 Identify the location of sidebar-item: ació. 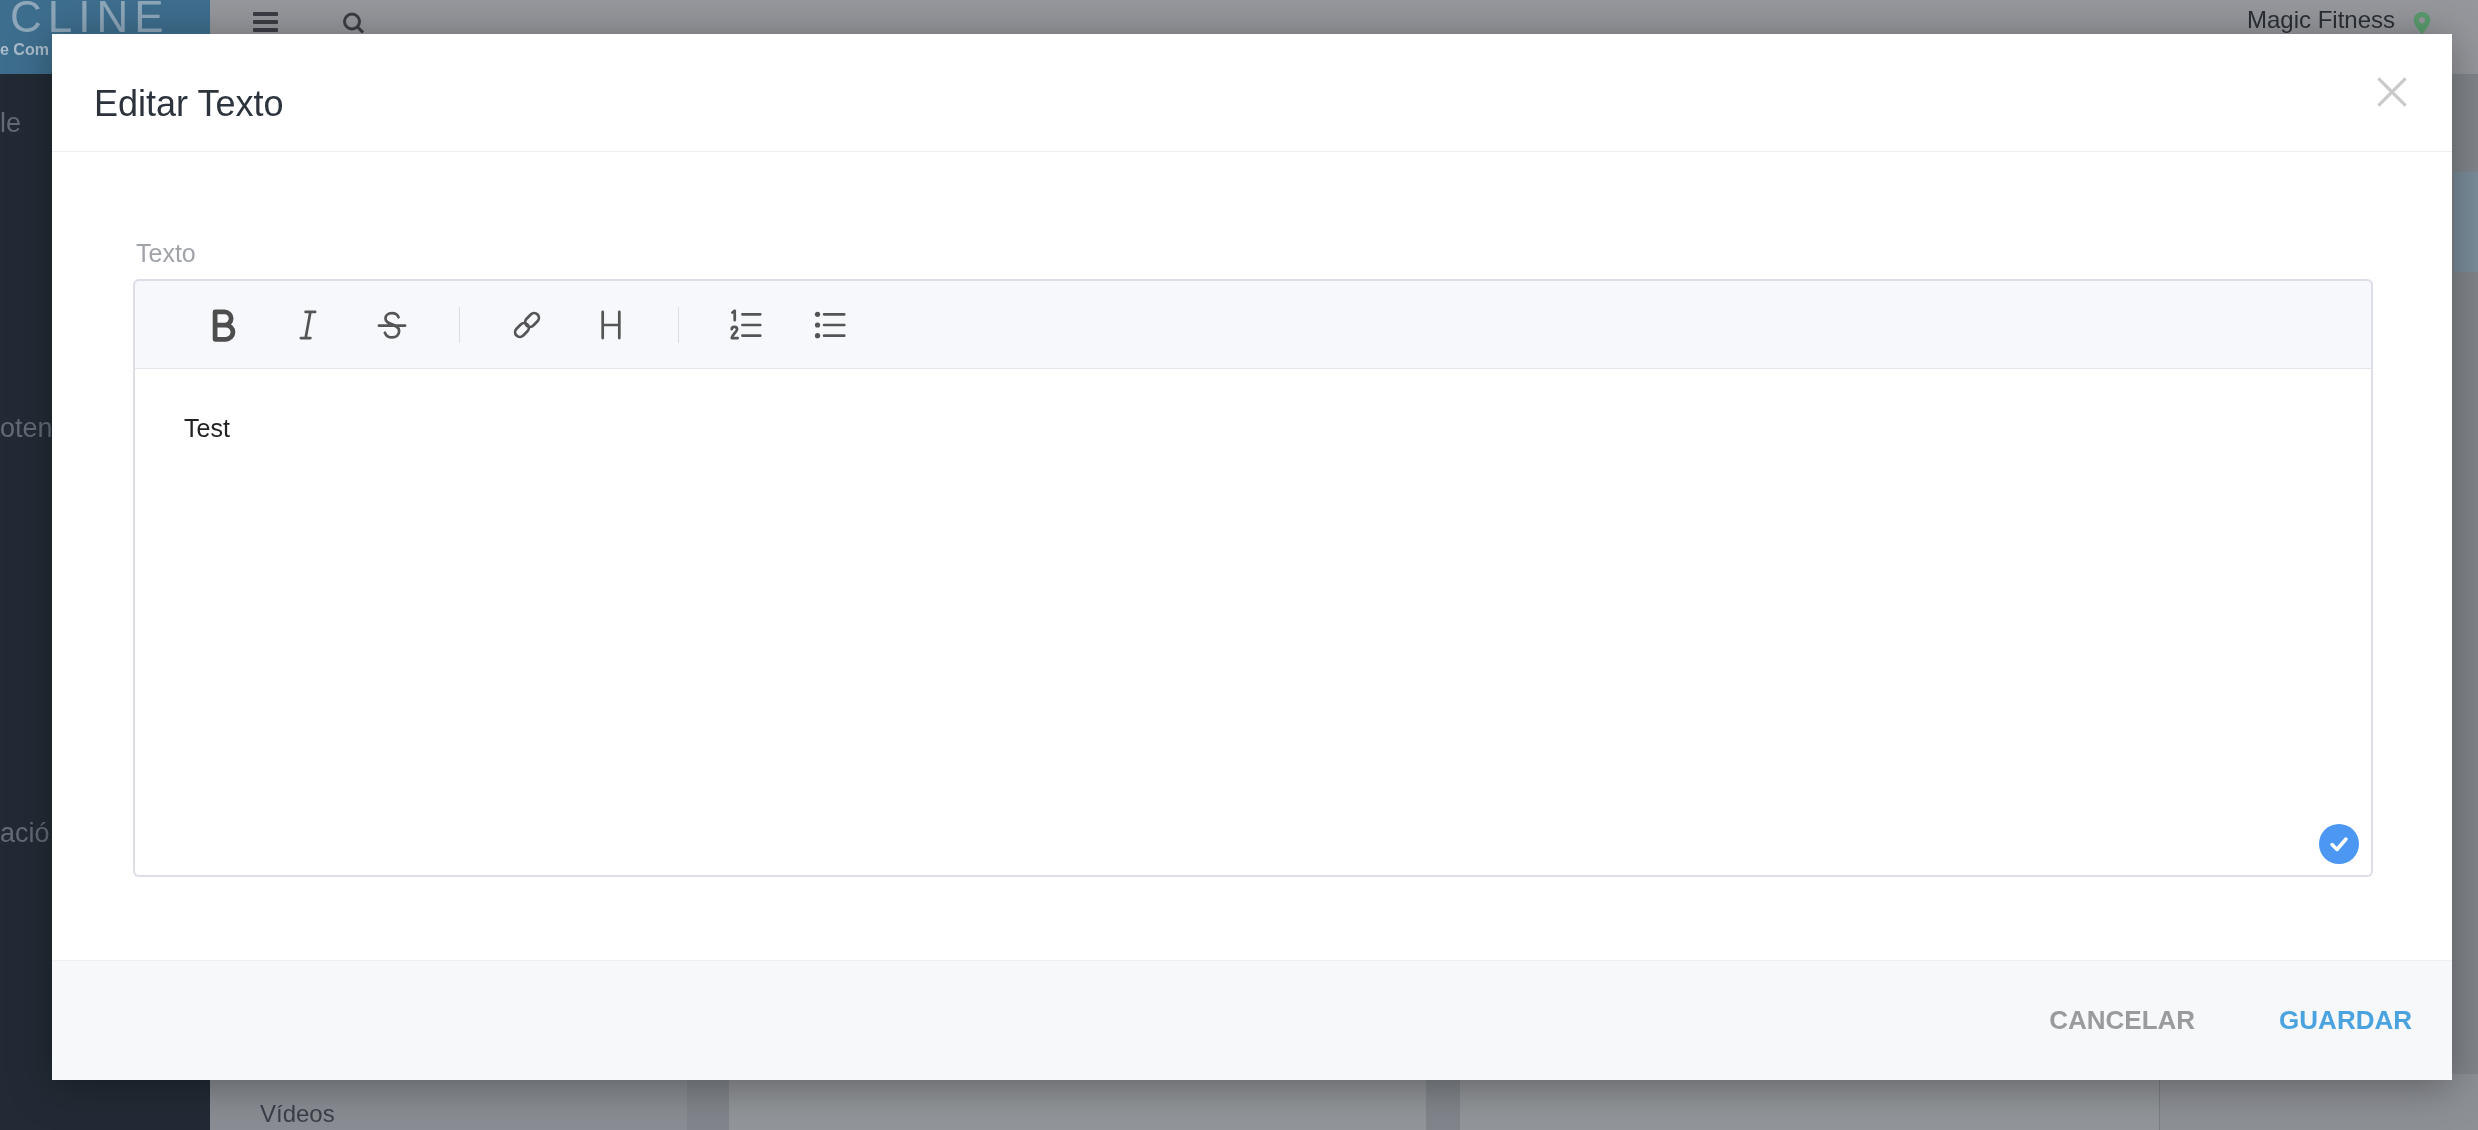
(25, 833).